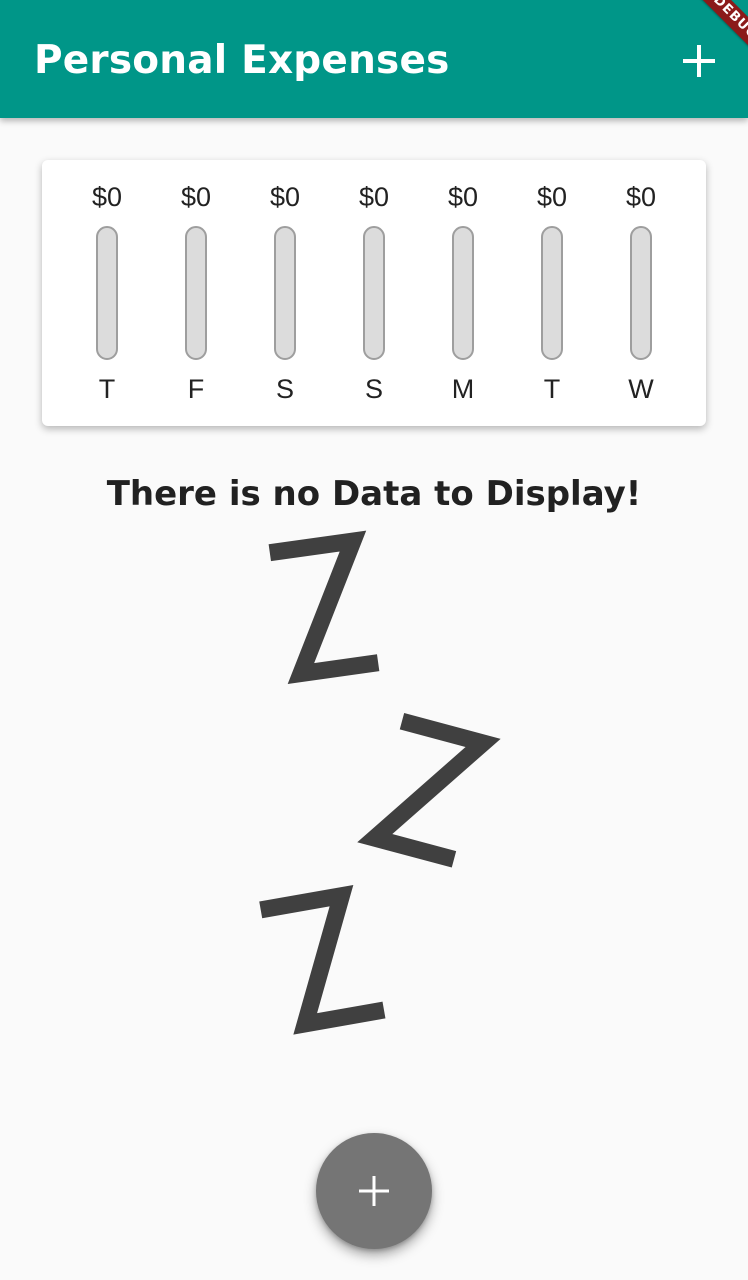  What do you see at coordinates (380, 782) in the screenshot?
I see `sleeping-zzz-icon` at bounding box center [380, 782].